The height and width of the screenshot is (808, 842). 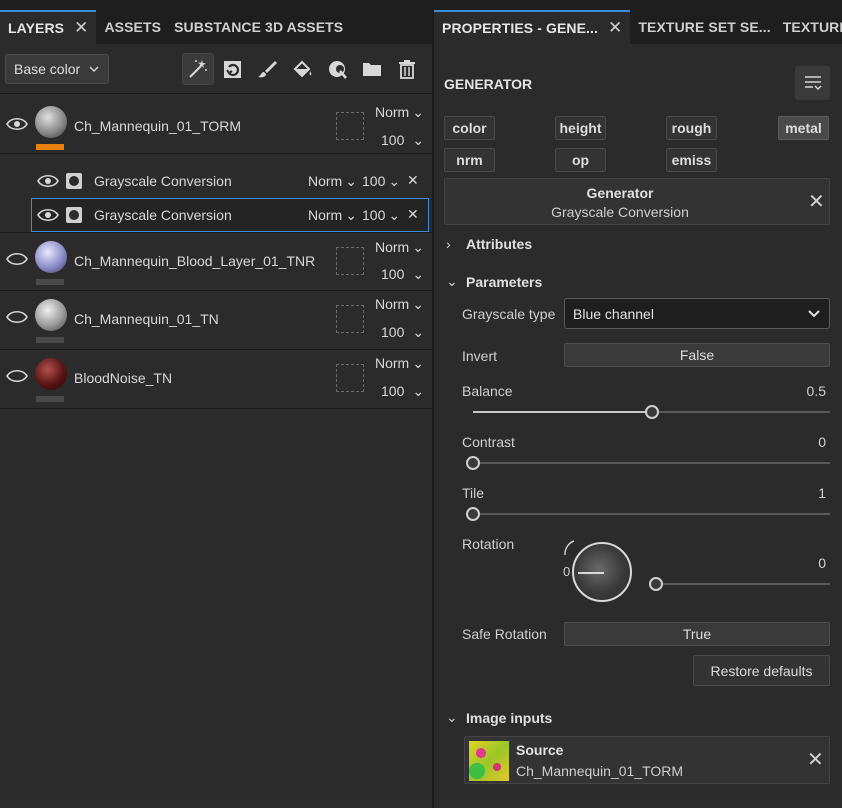 I want to click on layer-name: Ch_Mannequin_Blood_Layer_01_TNR, so click(x=194, y=261).